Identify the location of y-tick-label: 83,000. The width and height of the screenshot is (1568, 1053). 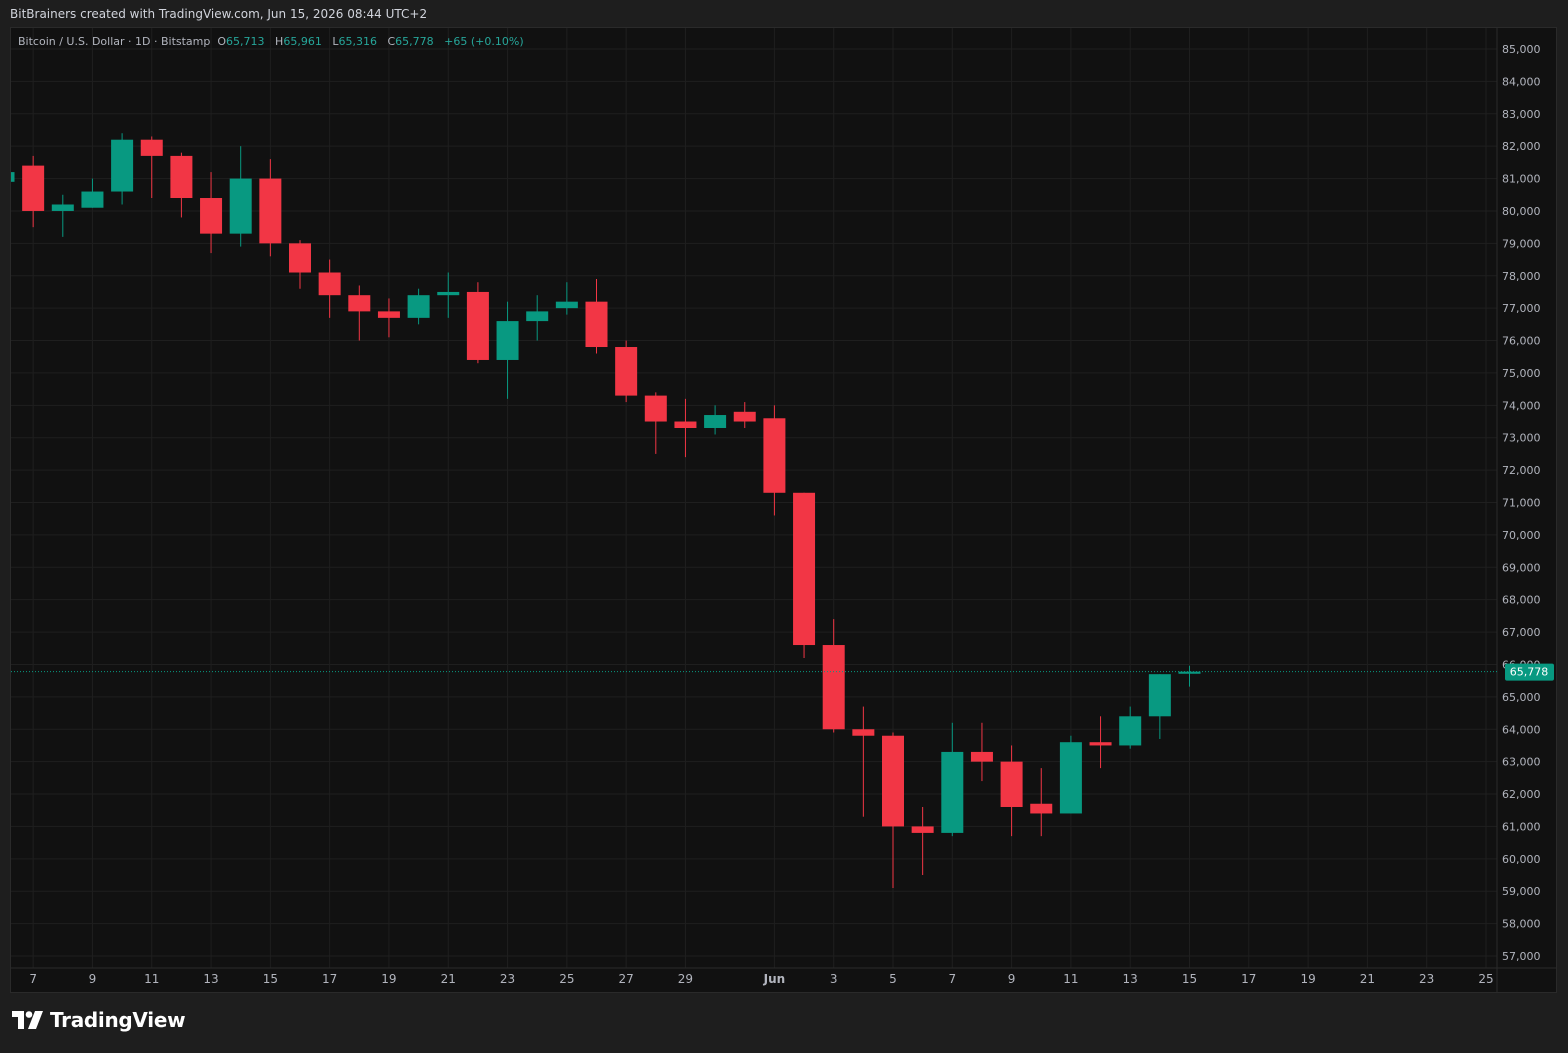
(1521, 114).